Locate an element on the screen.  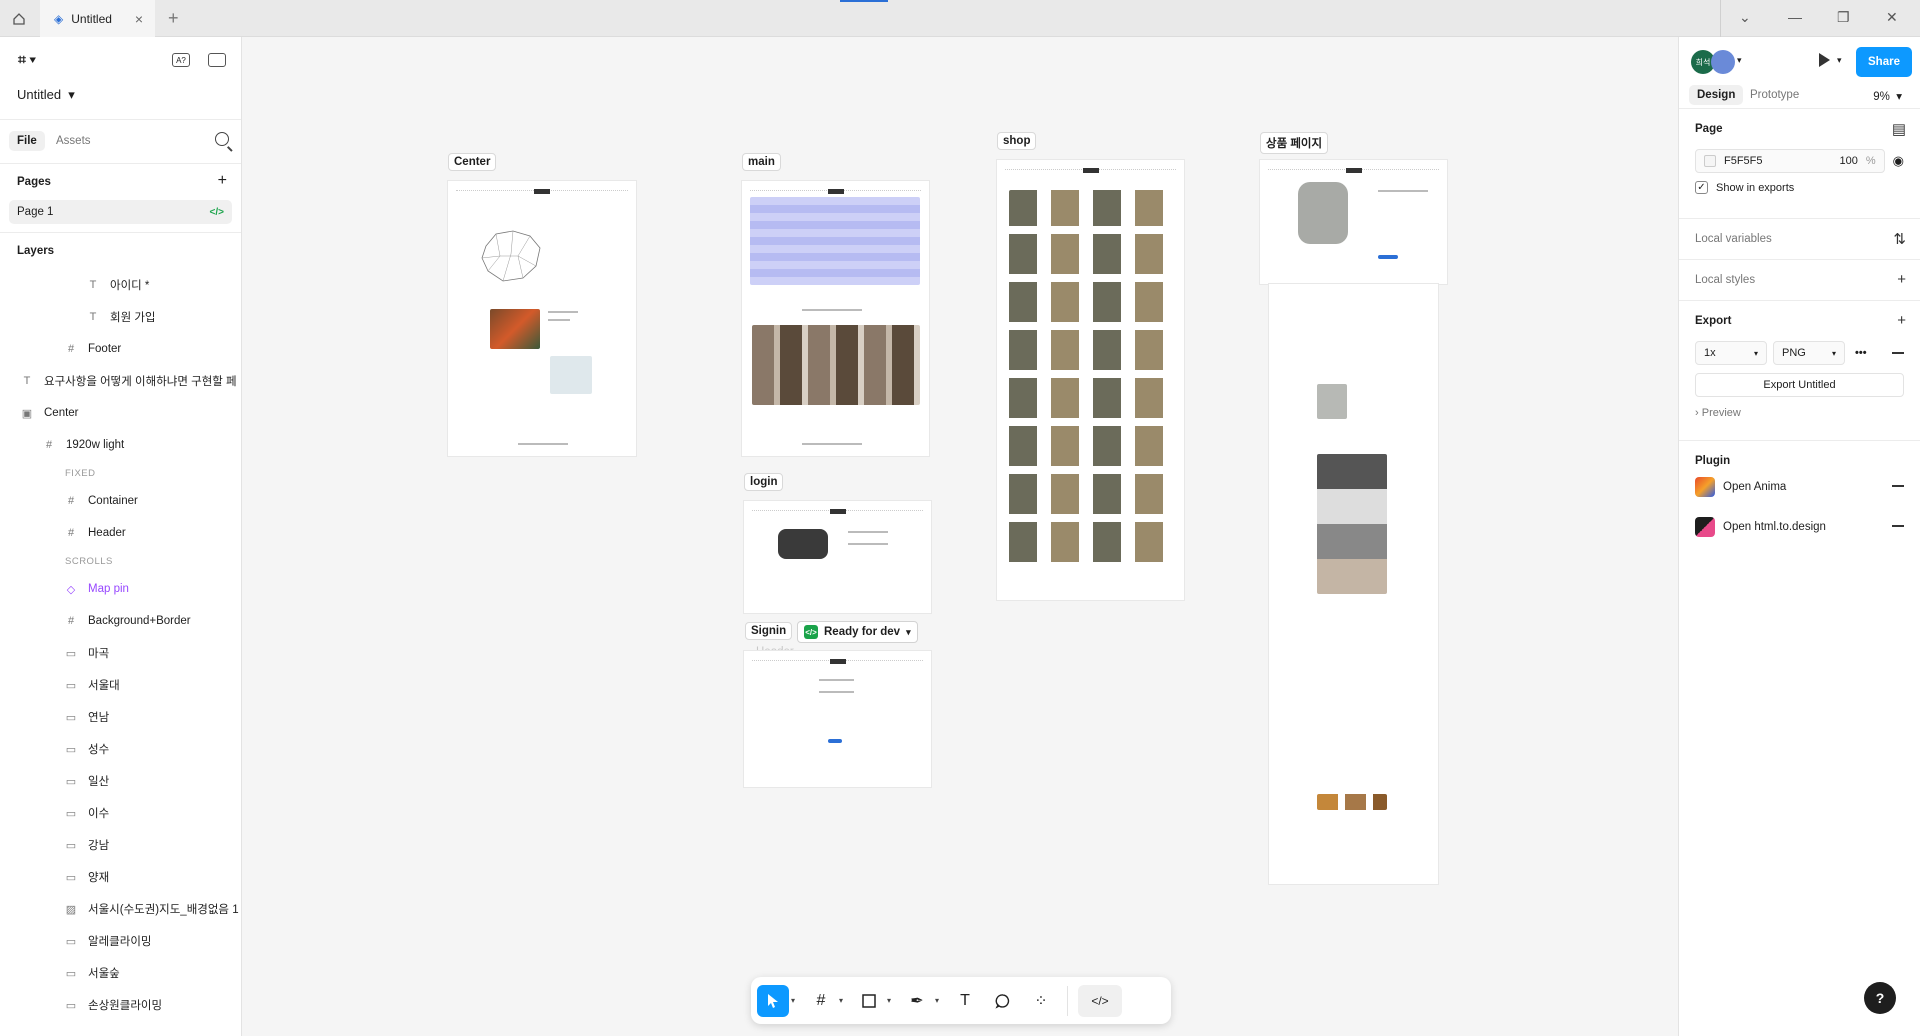
frame-label-signin: Signin is located at coordinates (769, 631).